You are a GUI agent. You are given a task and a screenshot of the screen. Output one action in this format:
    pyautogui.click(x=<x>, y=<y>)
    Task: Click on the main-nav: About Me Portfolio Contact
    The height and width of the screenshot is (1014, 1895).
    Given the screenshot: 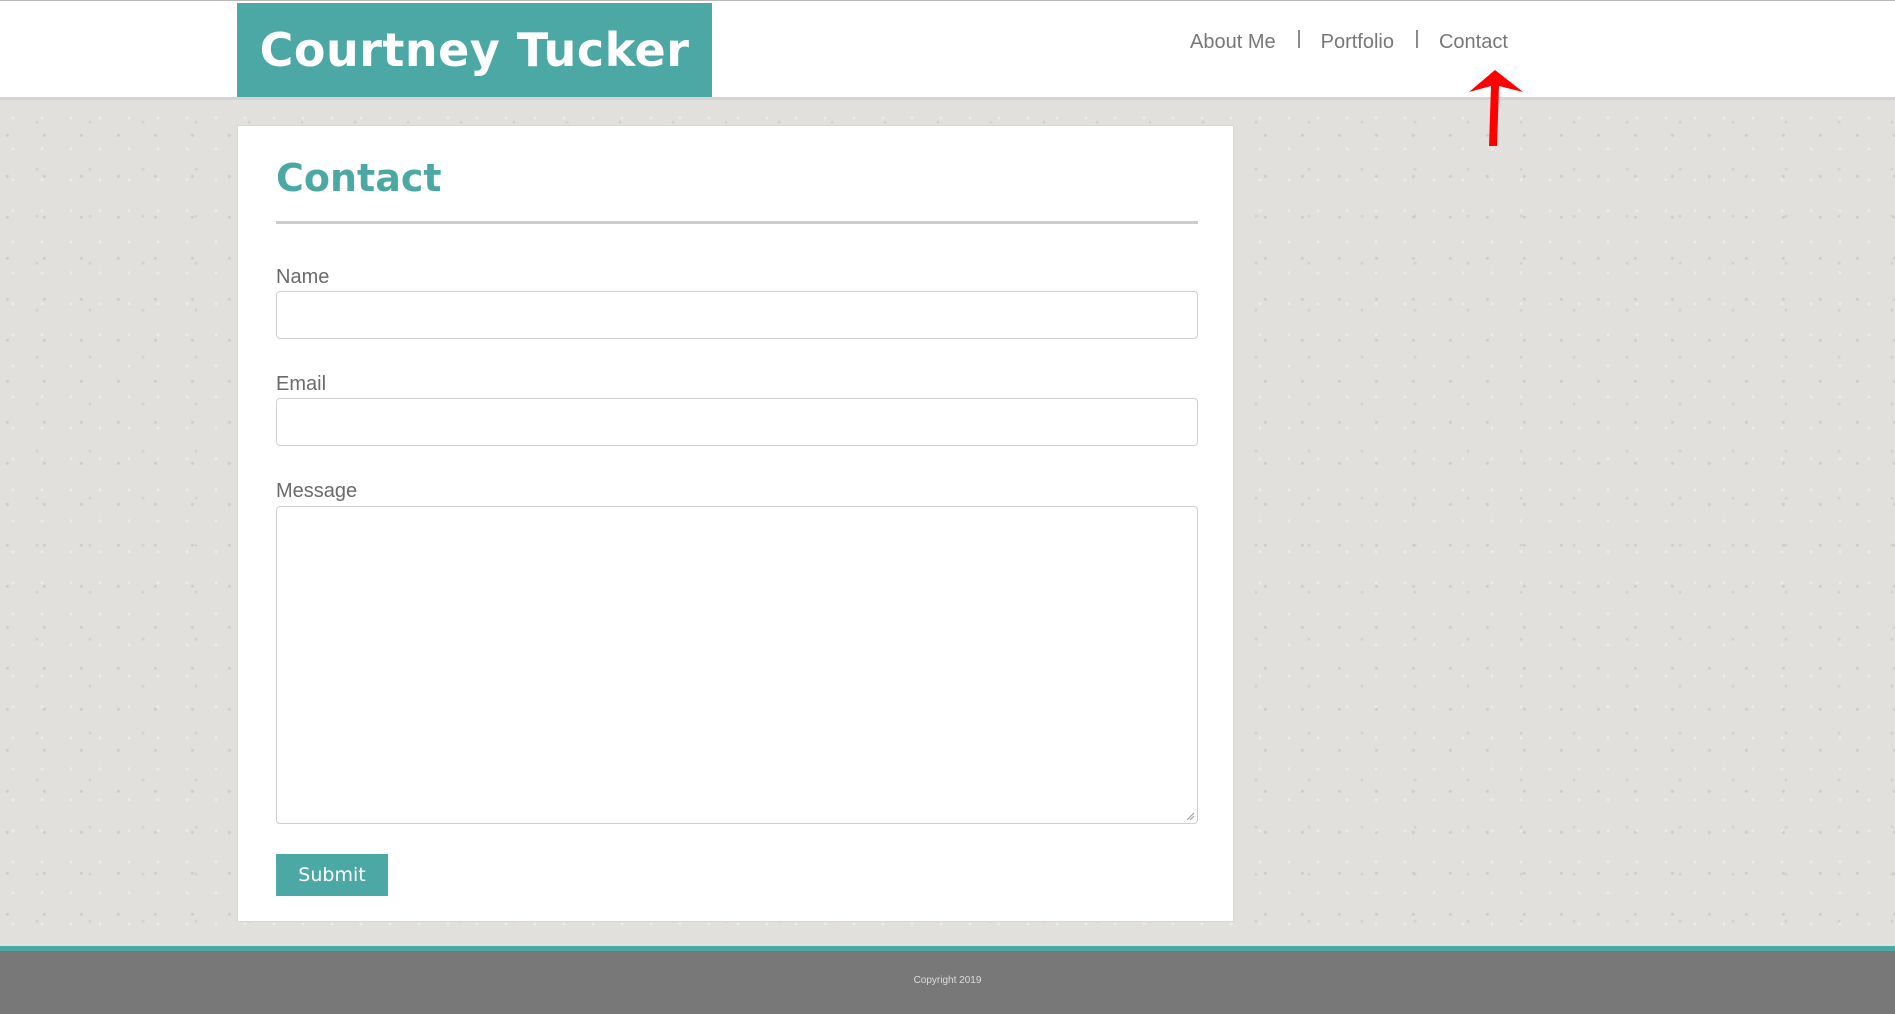 What is the action you would take?
    pyautogui.click(x=1349, y=41)
    